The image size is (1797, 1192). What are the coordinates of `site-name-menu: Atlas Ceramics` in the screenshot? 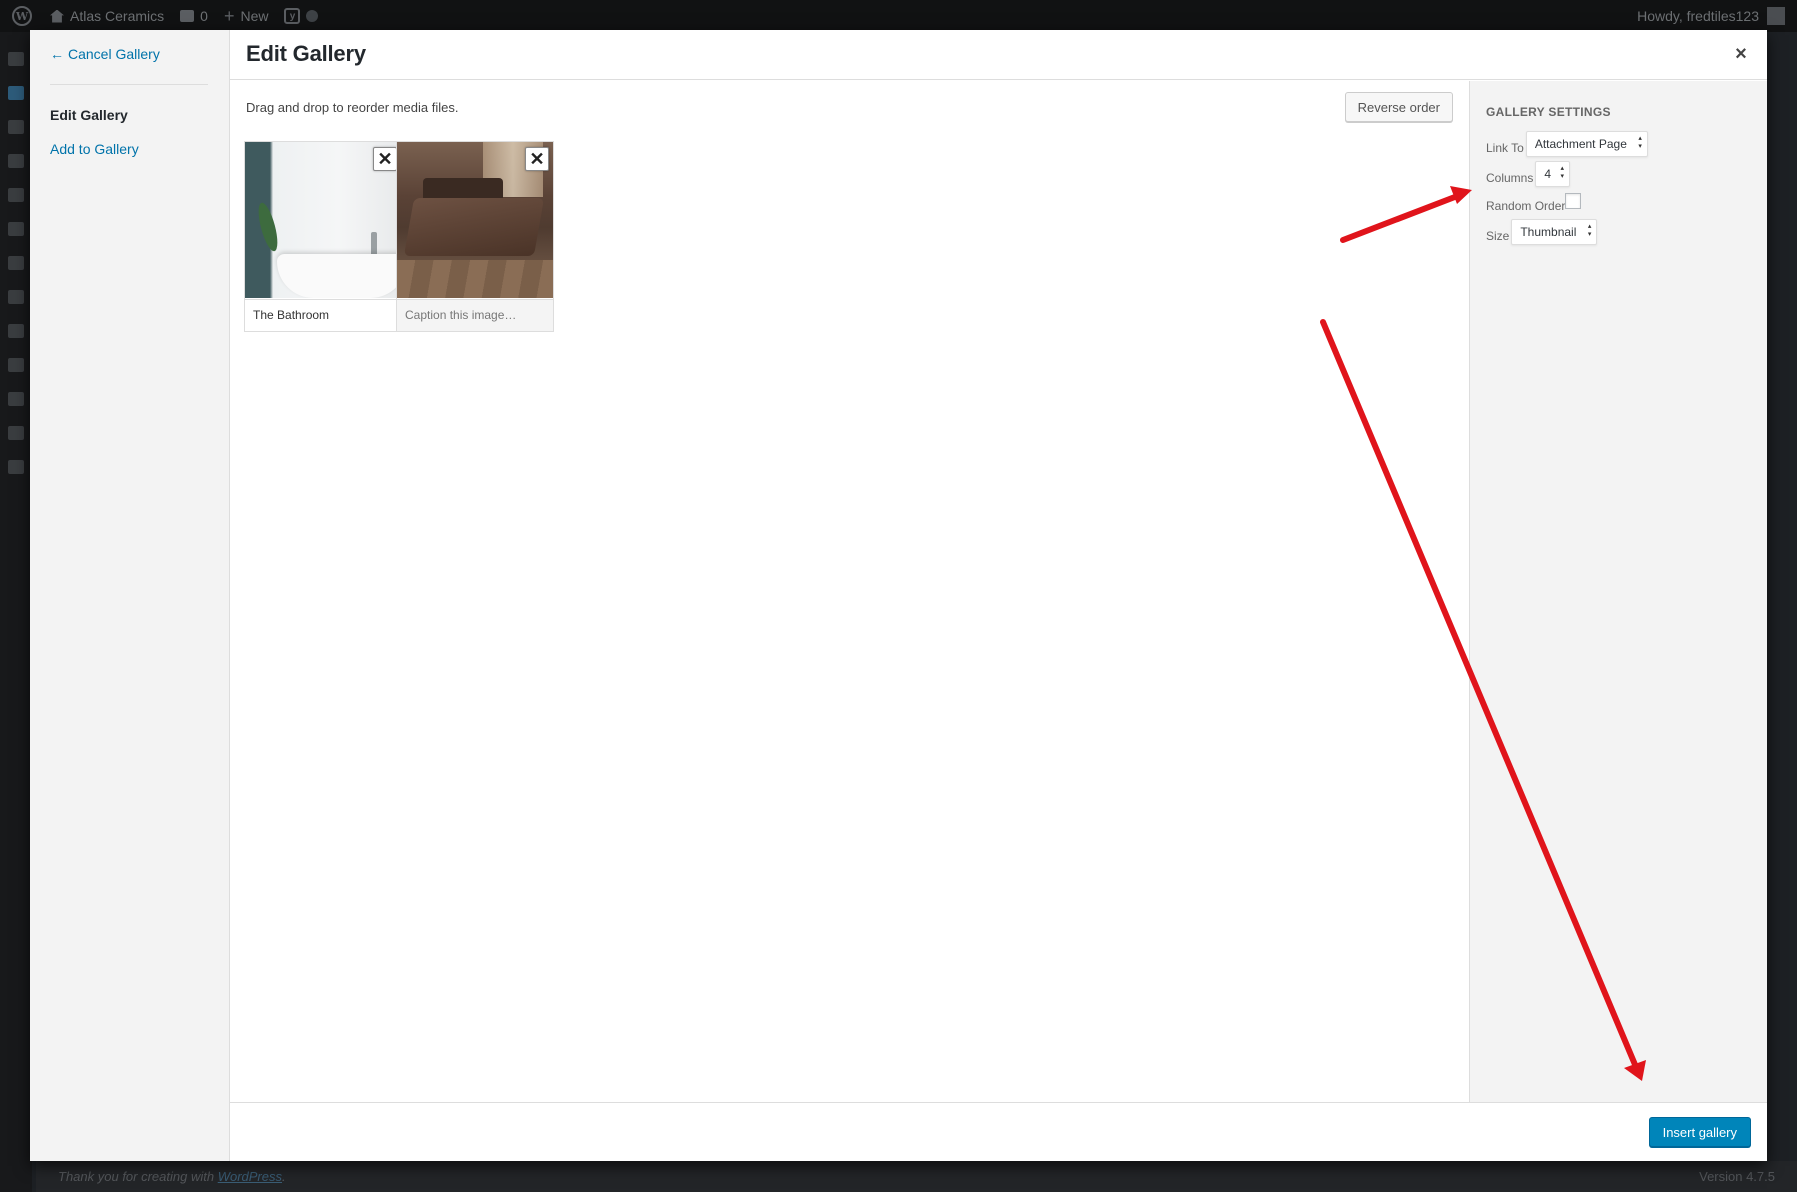 It's located at (107, 16).